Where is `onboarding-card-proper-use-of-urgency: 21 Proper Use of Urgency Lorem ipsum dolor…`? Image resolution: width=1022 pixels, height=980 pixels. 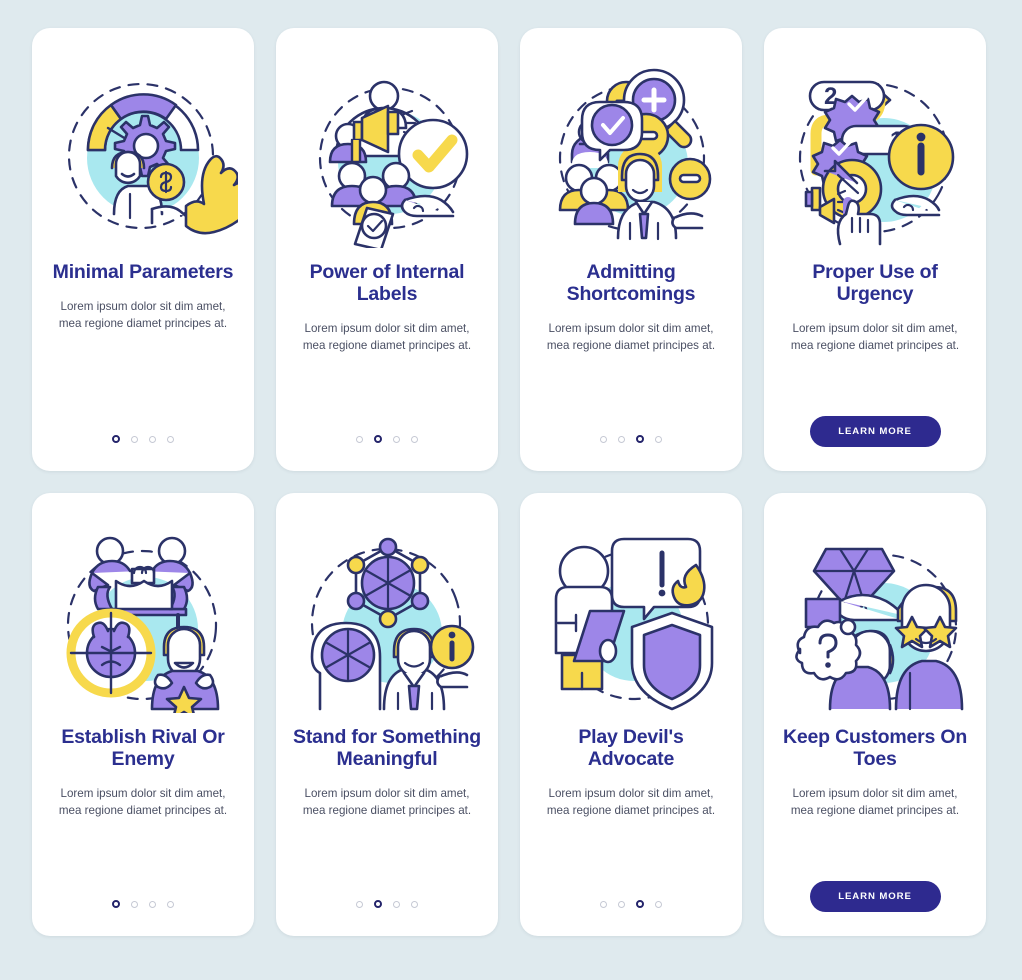
onboarding-card-proper-use-of-urgency: 21 Proper Use of Urgency Lorem ipsum dolor… is located at coordinates (875, 249).